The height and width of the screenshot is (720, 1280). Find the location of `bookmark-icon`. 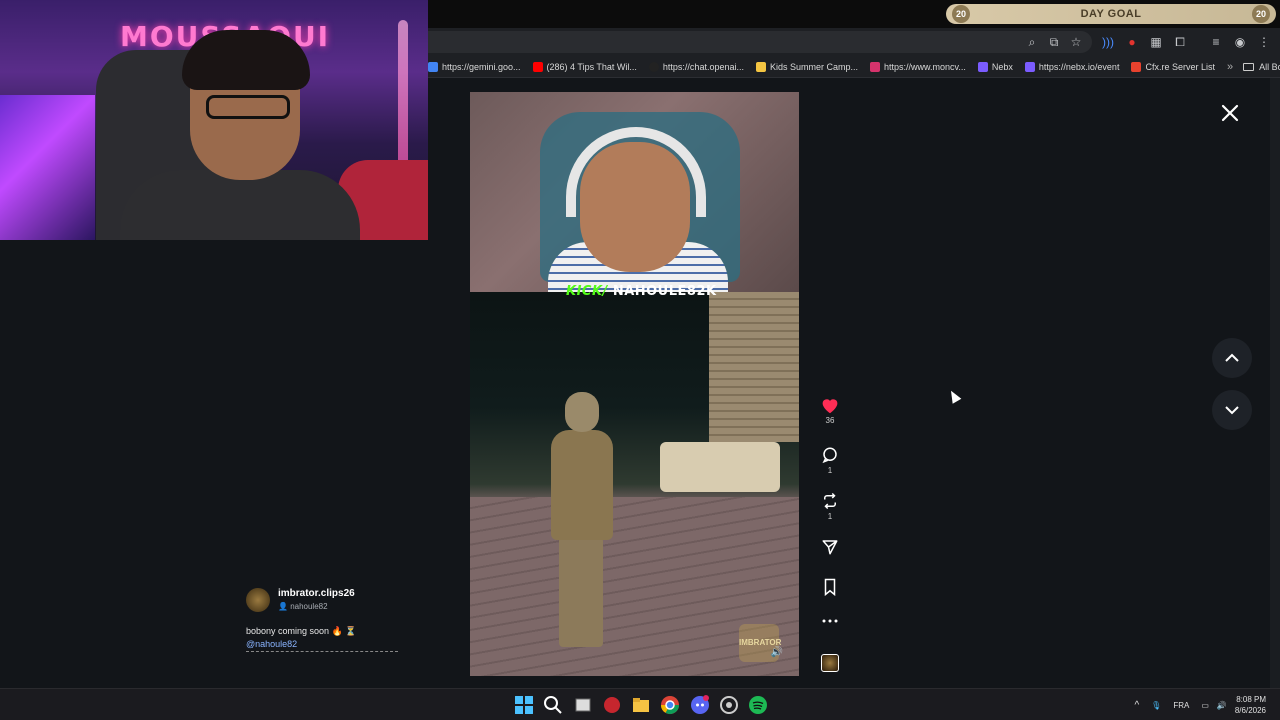

bookmark-icon is located at coordinates (830, 587).